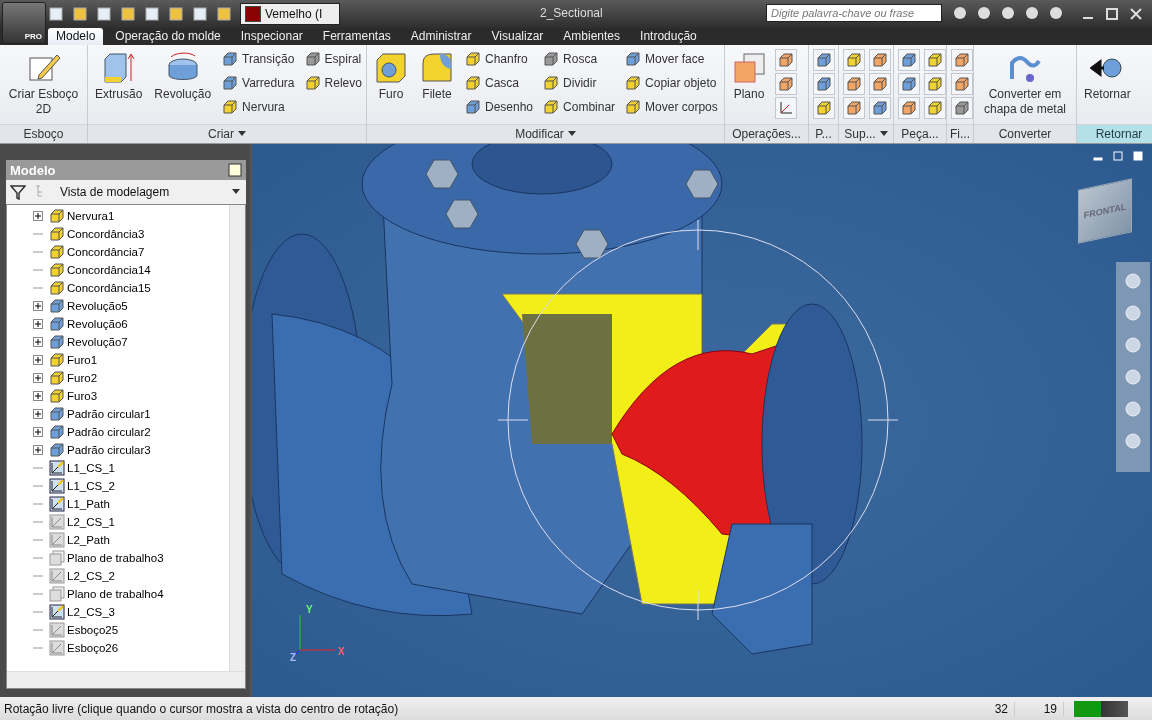 The image size is (1152, 720). I want to click on tree-item: L2_CS_1, so click(131, 522).